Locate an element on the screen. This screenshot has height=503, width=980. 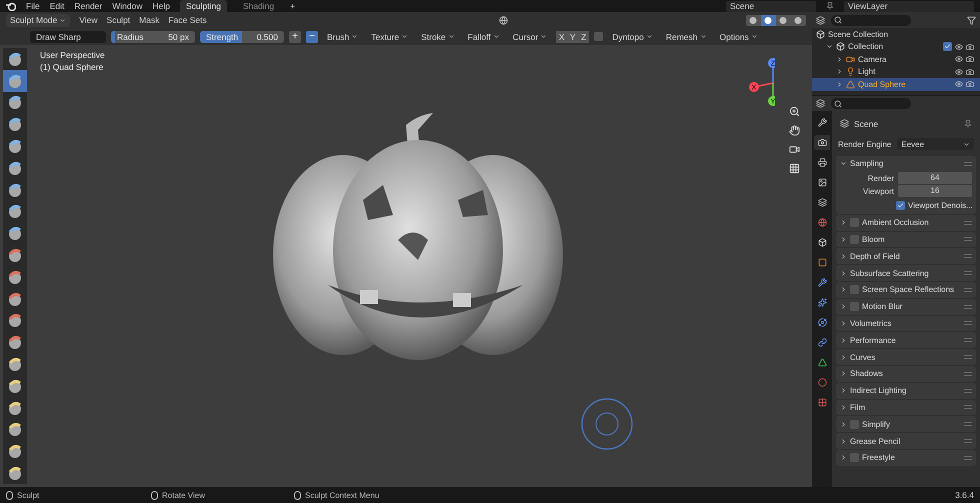
menu-item: Edit is located at coordinates (57, 6).